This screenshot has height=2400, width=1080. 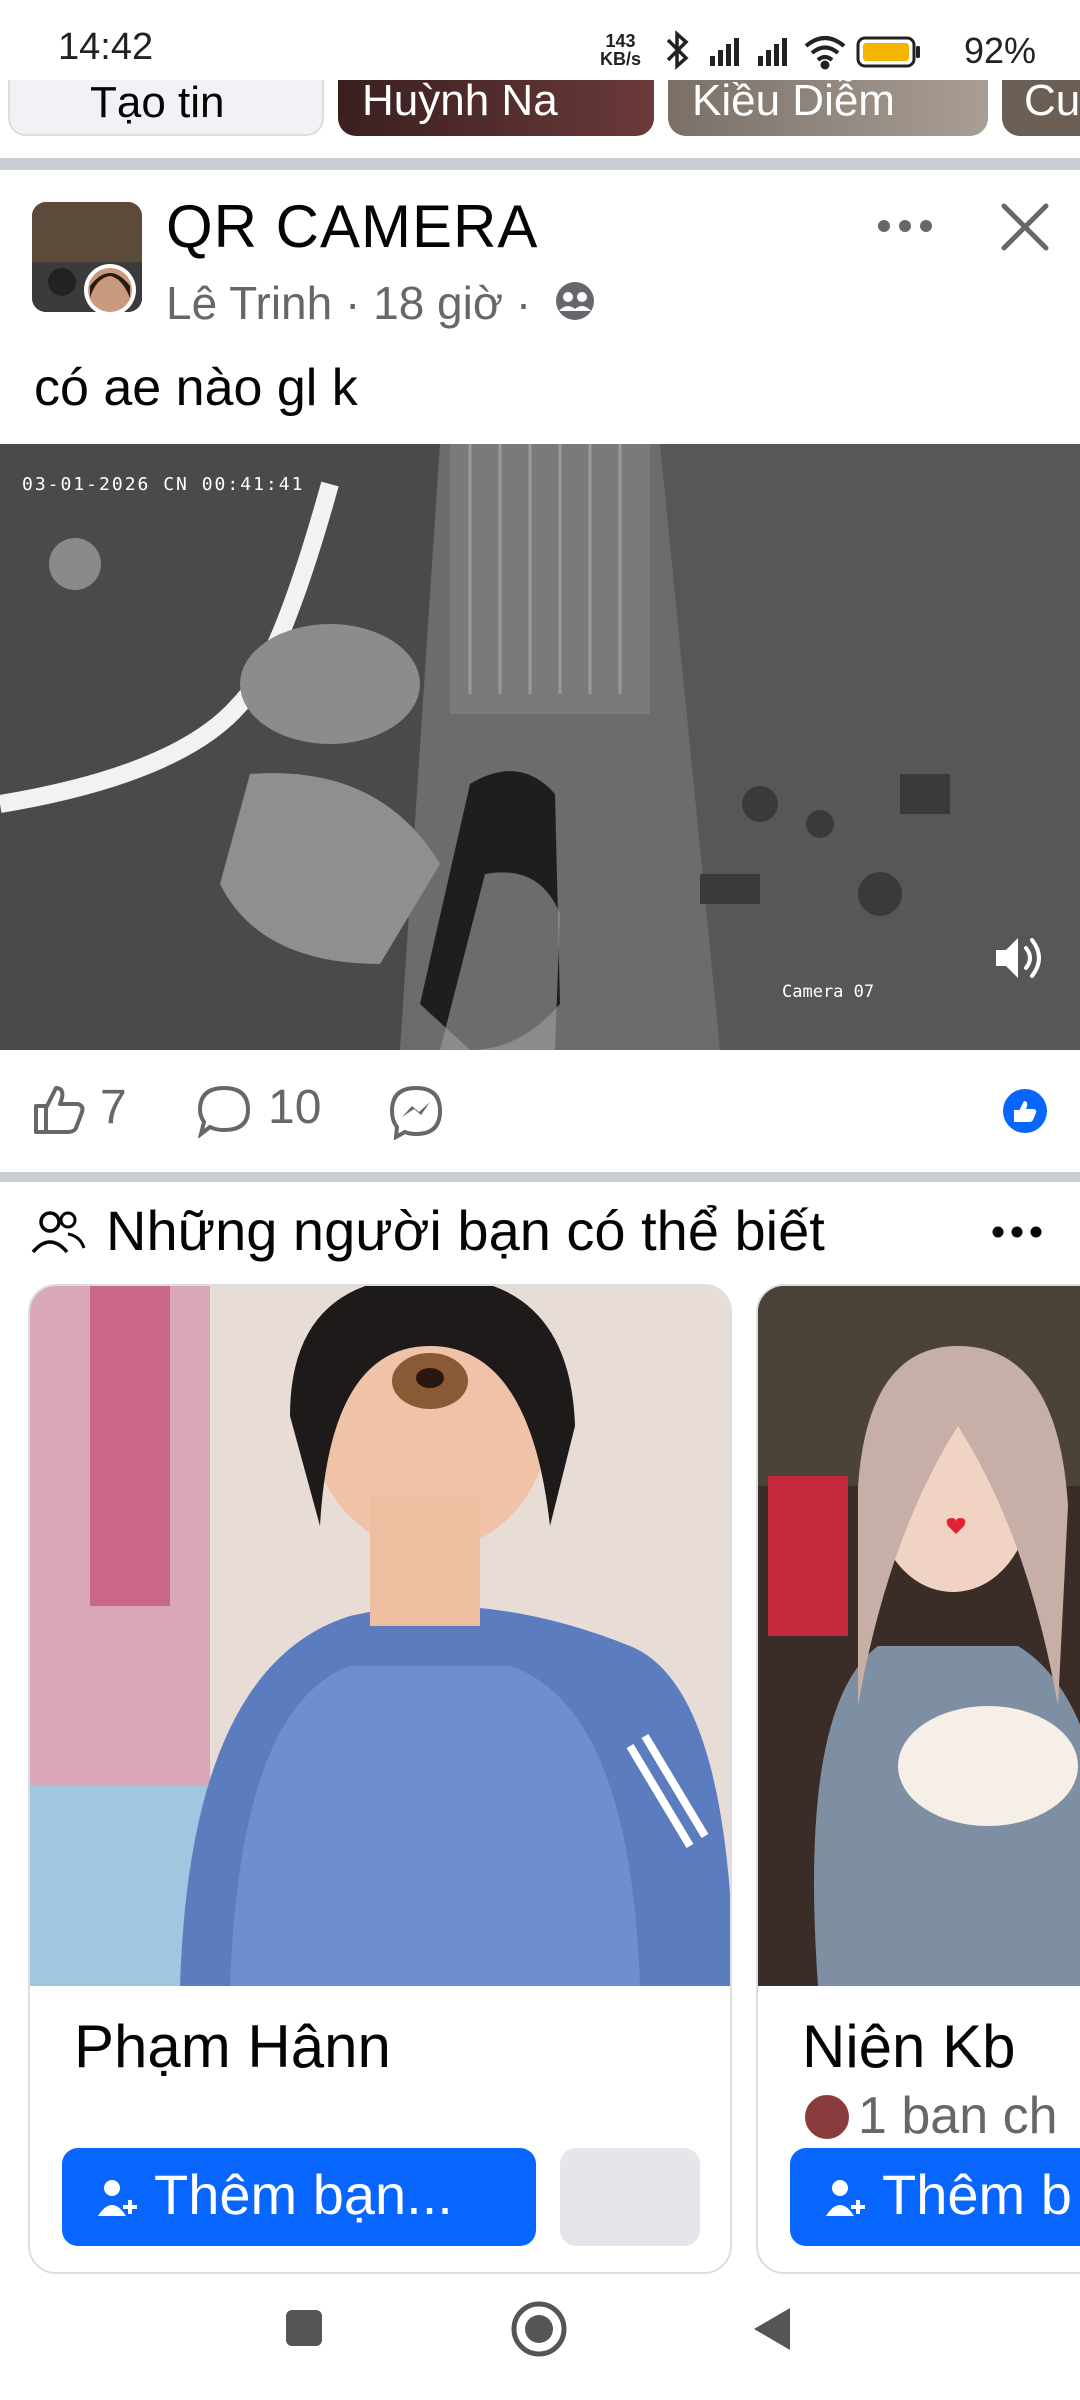 I want to click on status-icons, so click(x=812, y=50).